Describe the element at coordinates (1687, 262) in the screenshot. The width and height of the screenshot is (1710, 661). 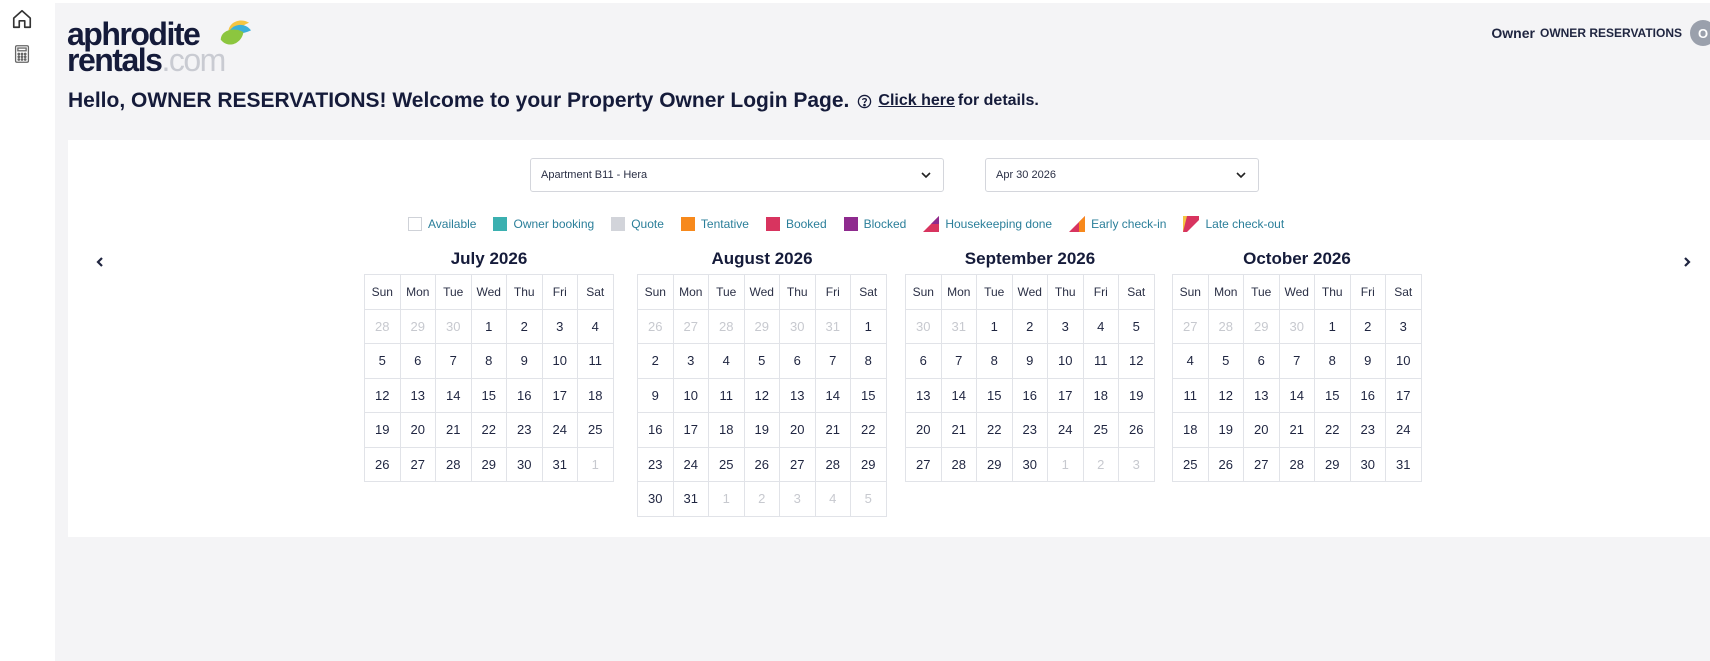
I see `next-months-button` at that location.